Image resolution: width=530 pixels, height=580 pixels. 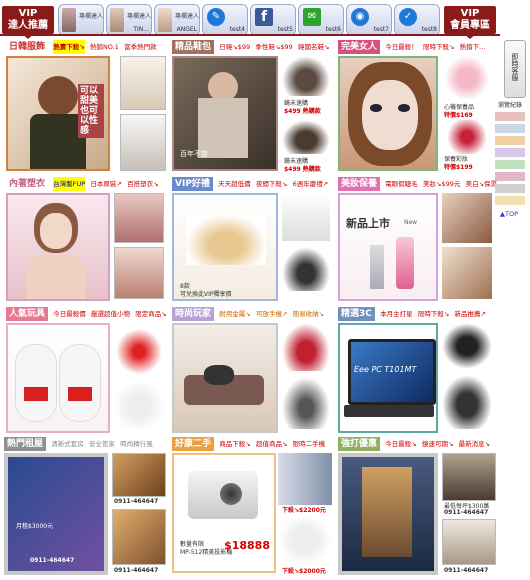 What do you see at coordinates (388, 247) in the screenshot?
I see `hero-image: 新品上市 New` at bounding box center [388, 247].